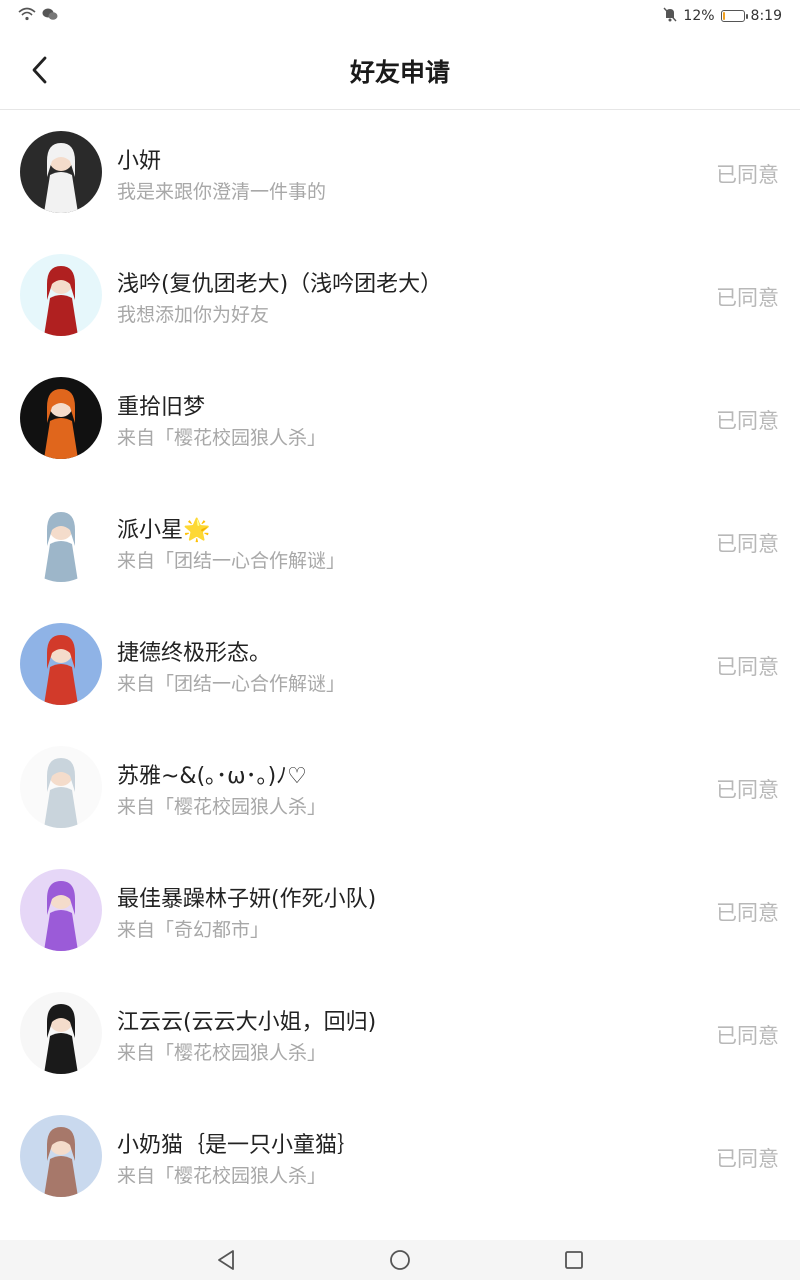 This screenshot has height=1280, width=800. What do you see at coordinates (164, 530) in the screenshot?
I see `request-name: 派小星🌟` at bounding box center [164, 530].